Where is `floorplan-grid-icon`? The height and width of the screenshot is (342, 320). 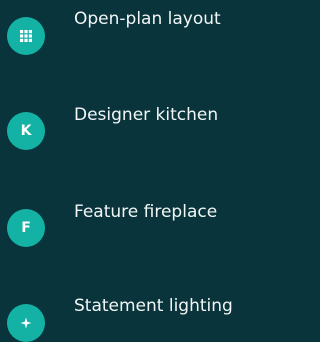 floorplan-grid-icon is located at coordinates (26, 36).